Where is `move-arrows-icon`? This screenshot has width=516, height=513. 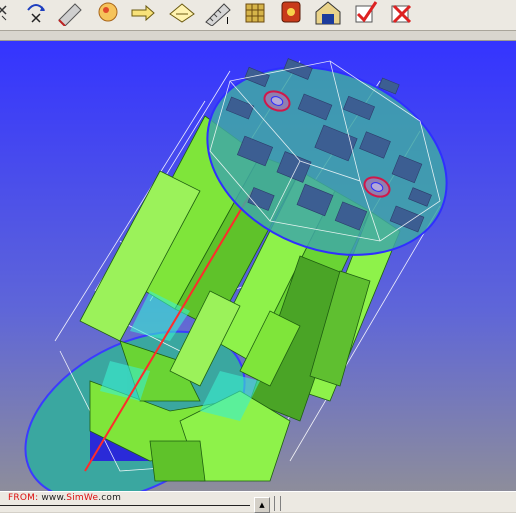 move-arrows-icon is located at coordinates (144, 13).